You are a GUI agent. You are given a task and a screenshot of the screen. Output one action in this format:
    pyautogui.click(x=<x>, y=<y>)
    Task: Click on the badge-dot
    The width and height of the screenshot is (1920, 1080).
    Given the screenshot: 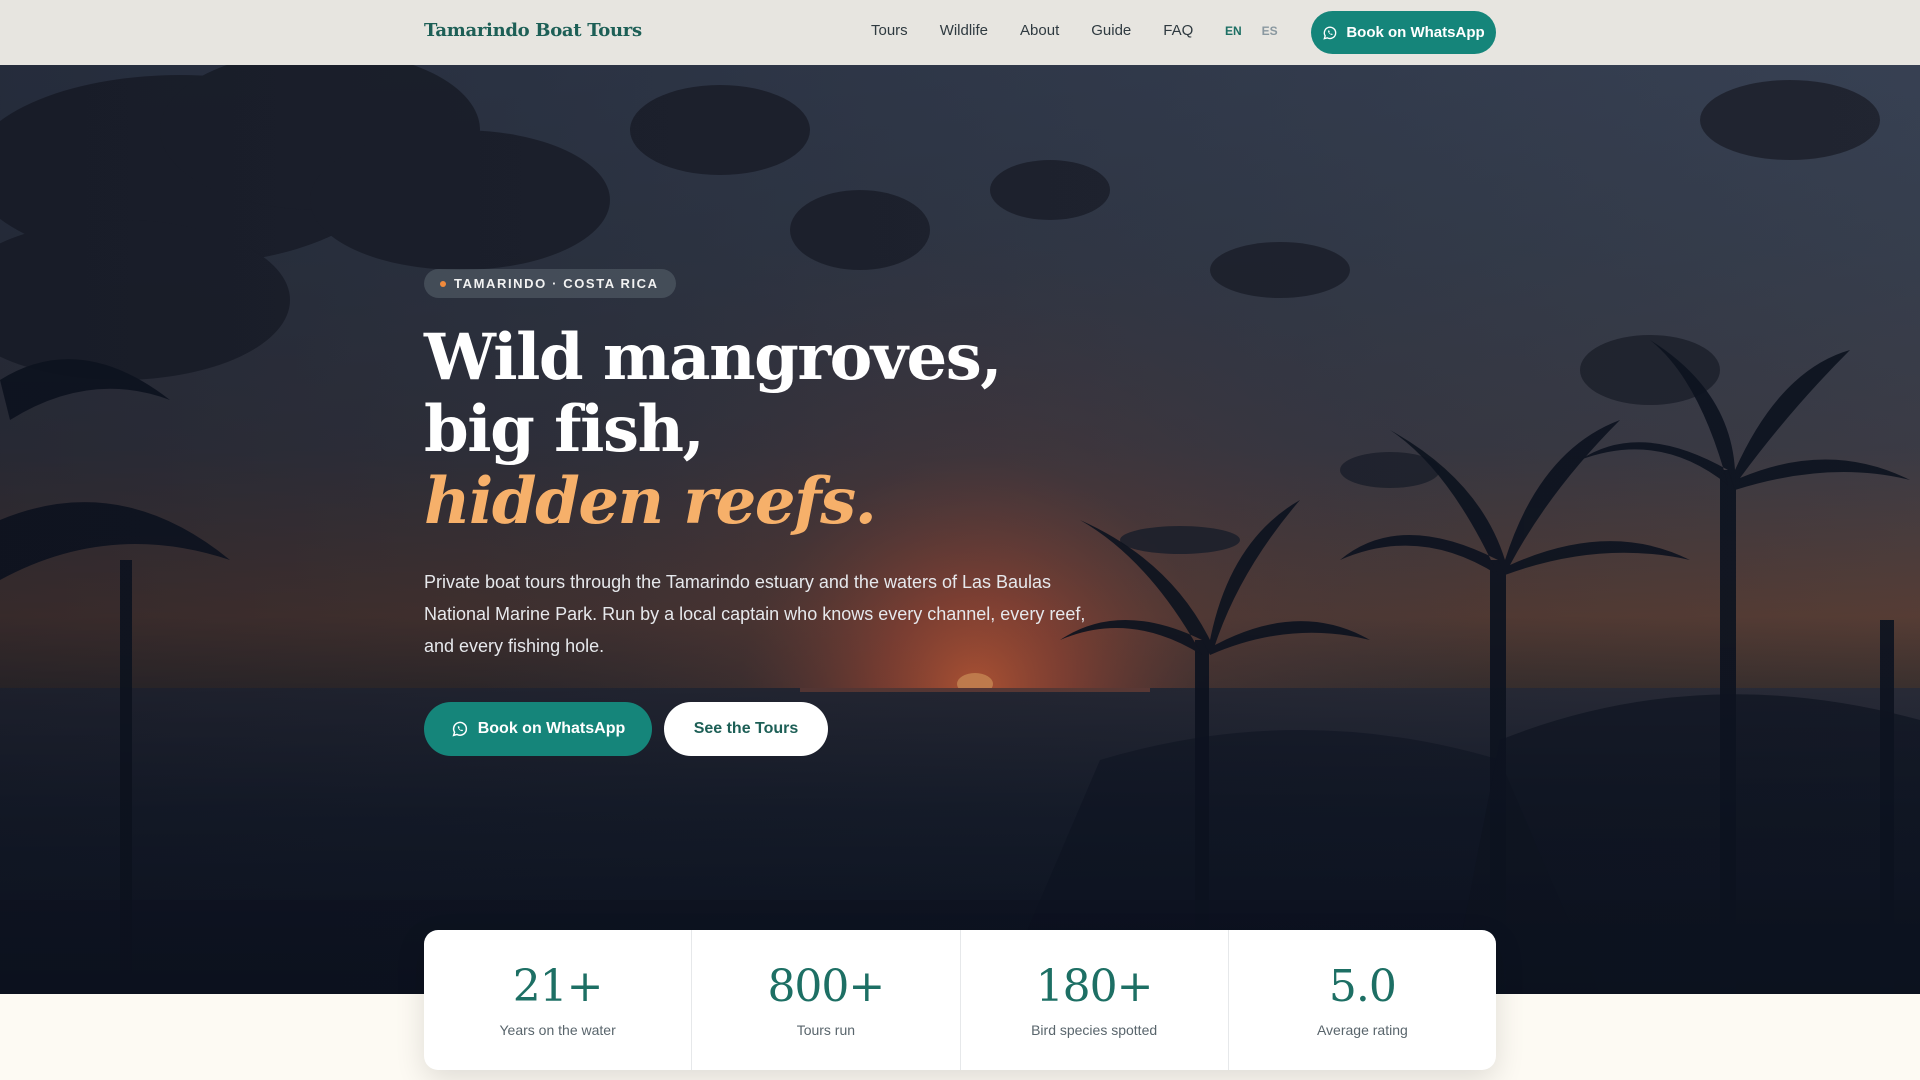 What is the action you would take?
    pyautogui.click(x=443, y=284)
    